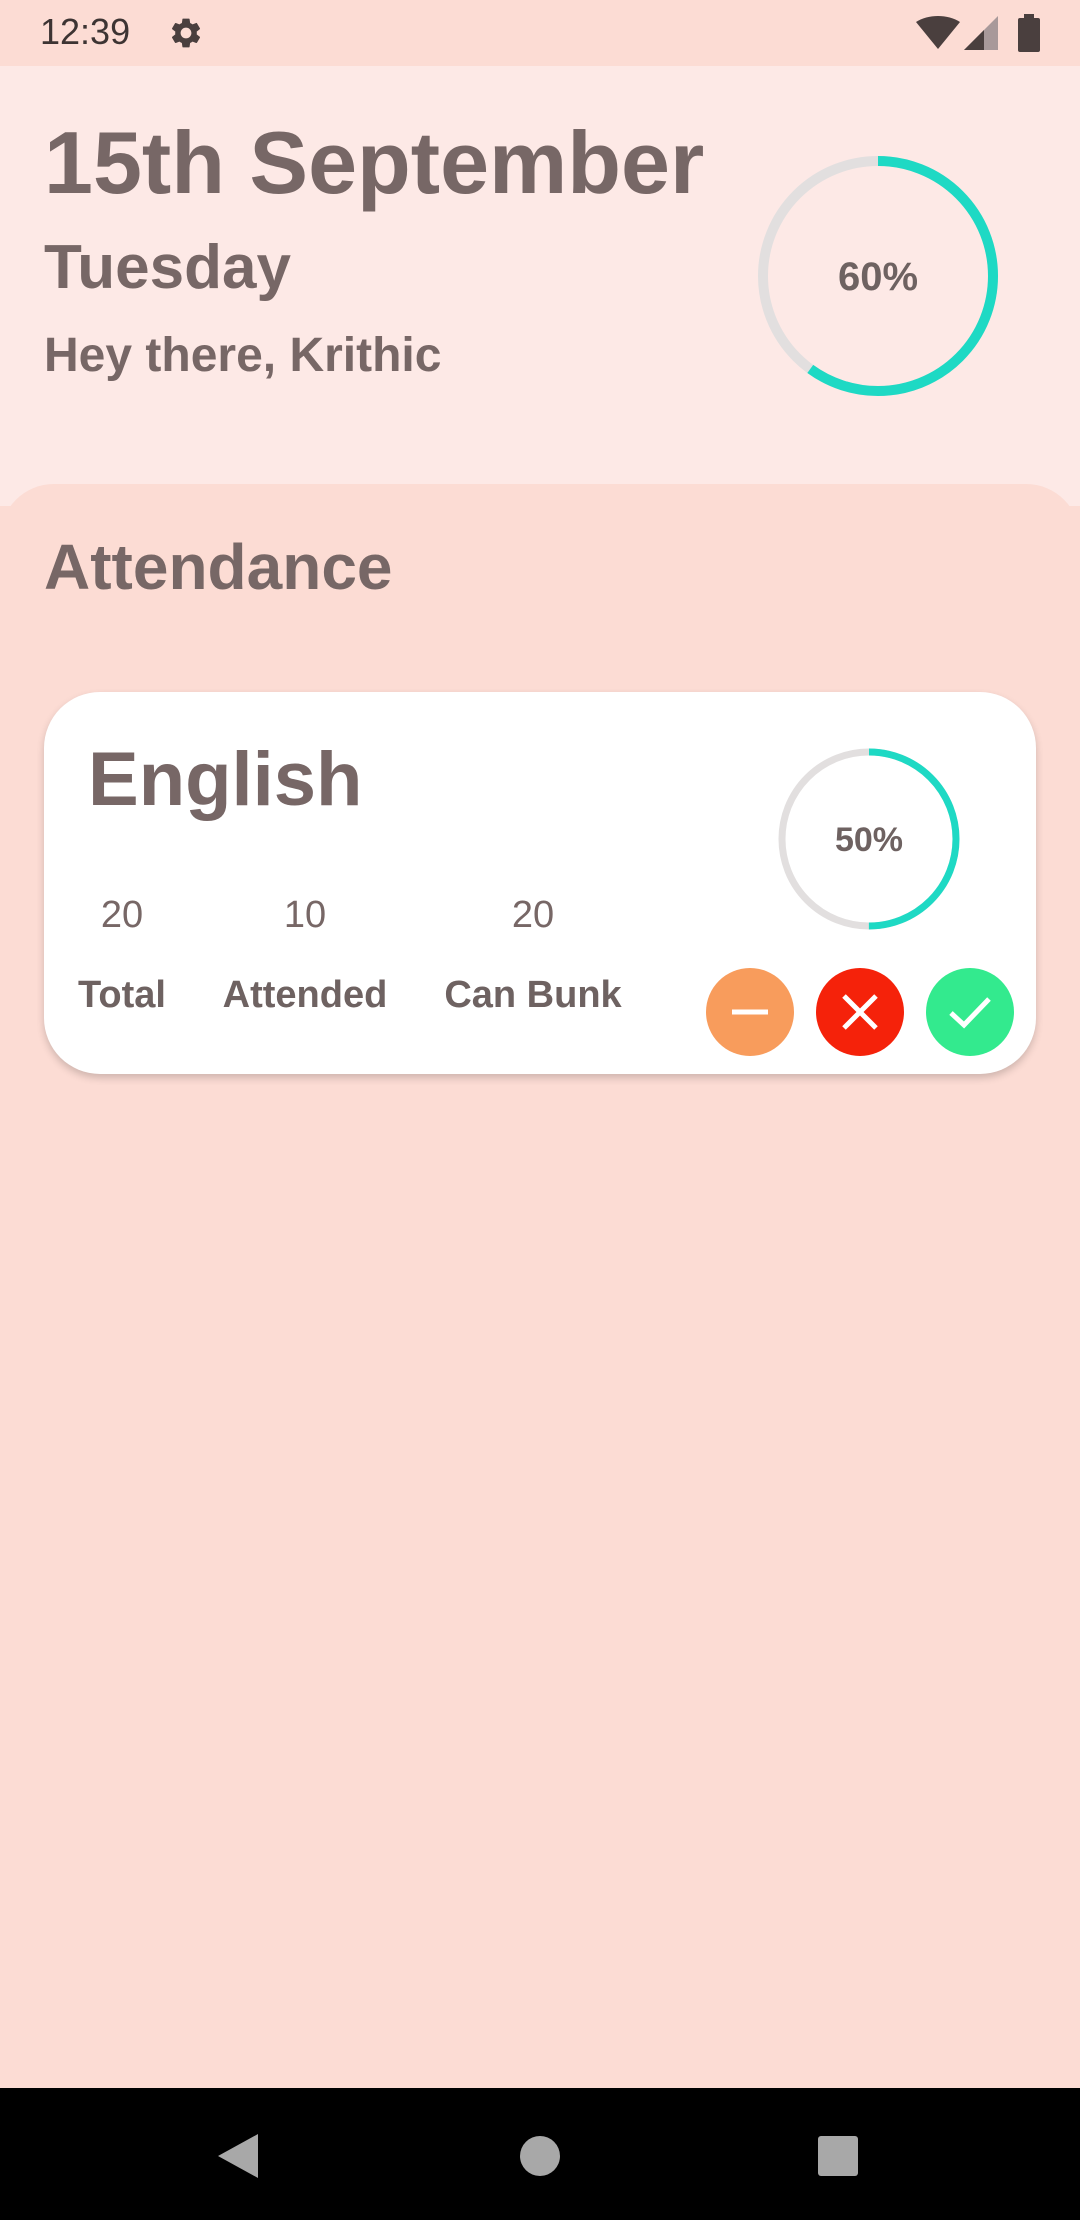 The image size is (1080, 2220). I want to click on stat-attended-value: 10, so click(305, 915).